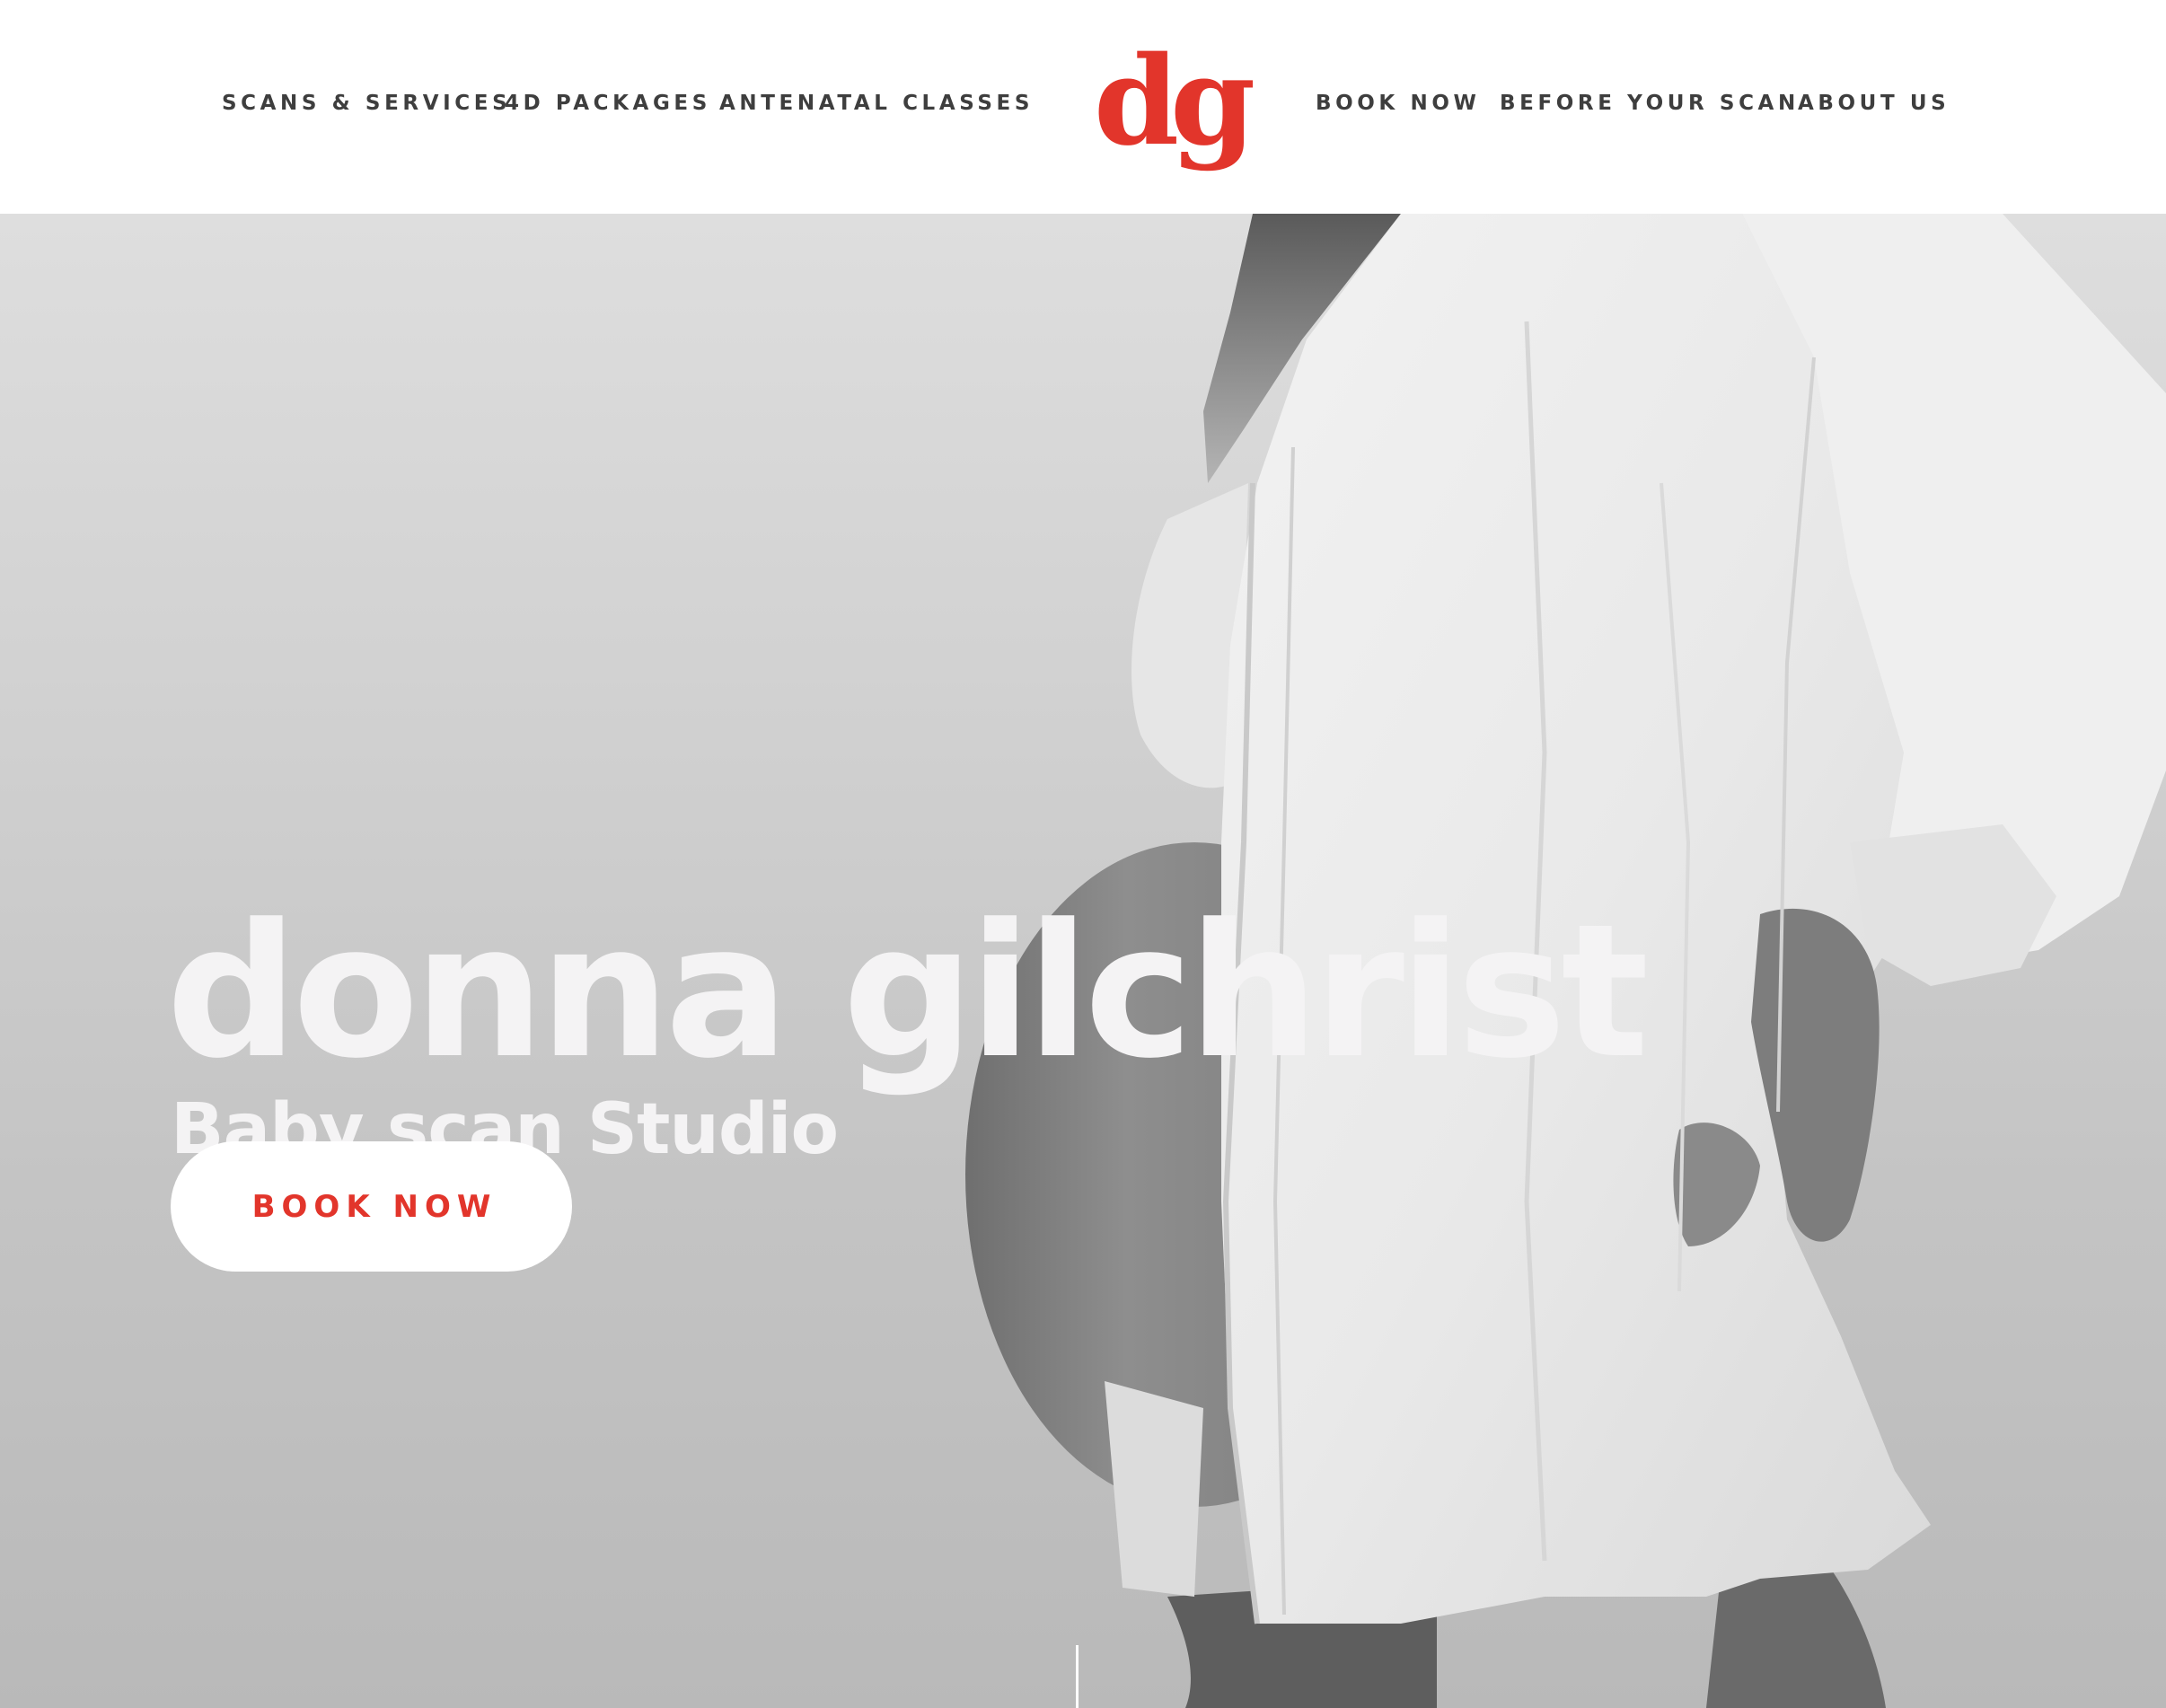  What do you see at coordinates (371, 1206) in the screenshot?
I see `hero-book-now-button: BOOK NOW` at bounding box center [371, 1206].